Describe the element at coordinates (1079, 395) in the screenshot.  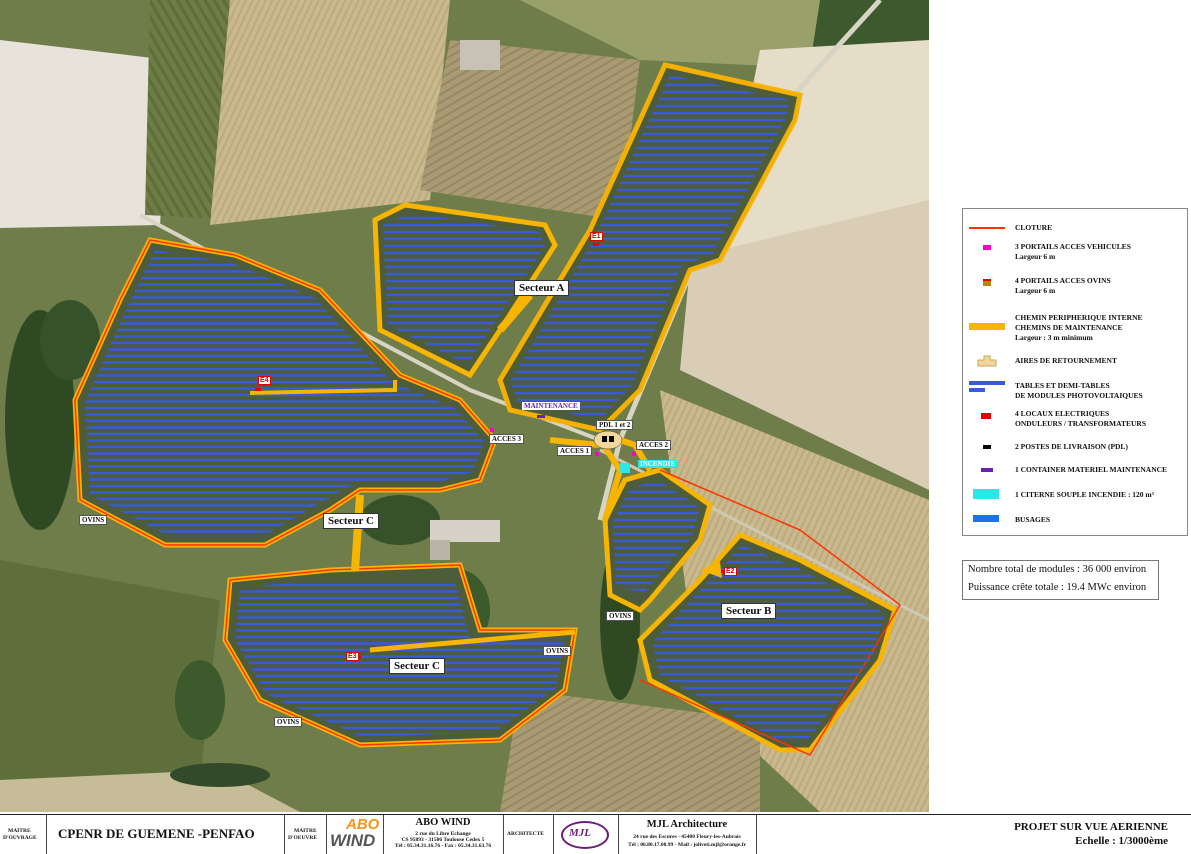
I see `legend-pv-text-2: DE MODULES PHOTOVOLTAIQUES` at that location.